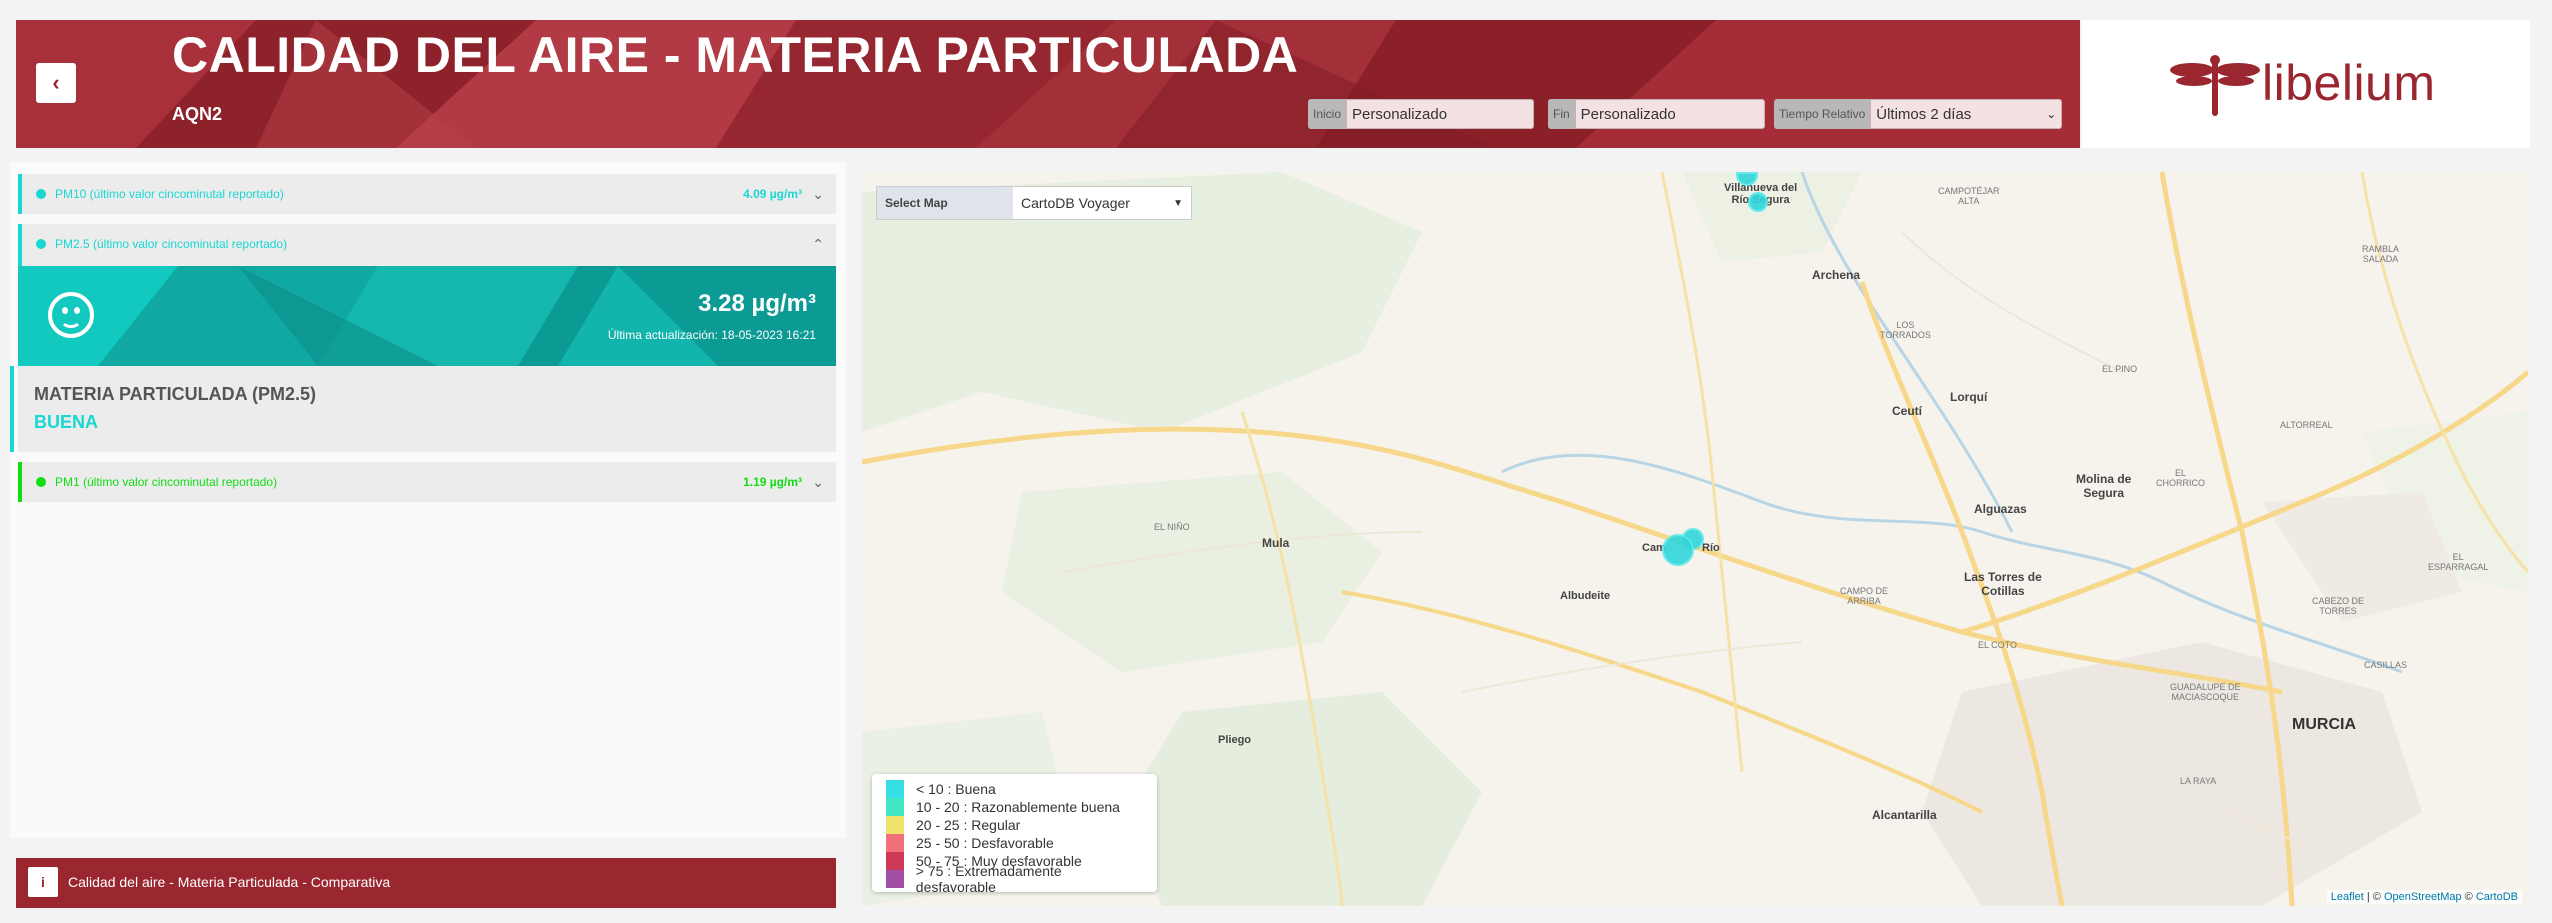 Image resolution: width=2552 pixels, height=923 pixels. I want to click on place-los-torrados: LOS TORRADOS, so click(1905, 330).